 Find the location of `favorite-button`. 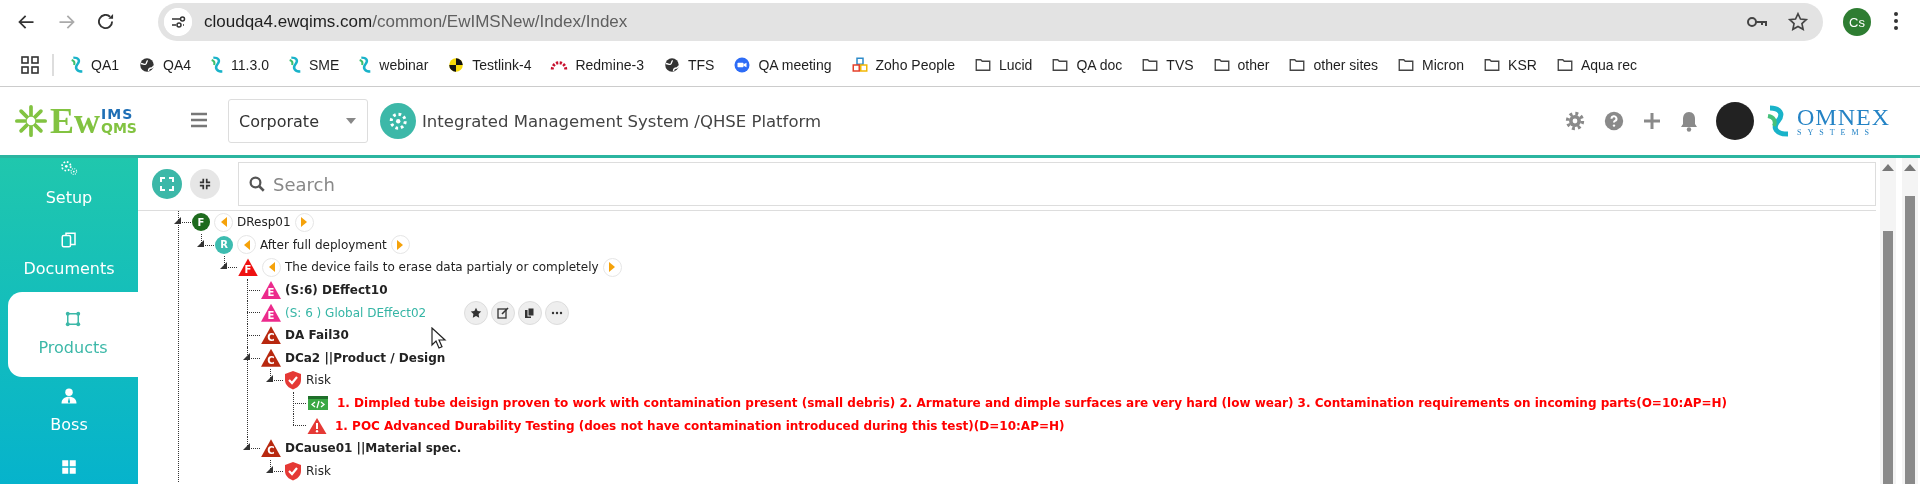

favorite-button is located at coordinates (476, 312).